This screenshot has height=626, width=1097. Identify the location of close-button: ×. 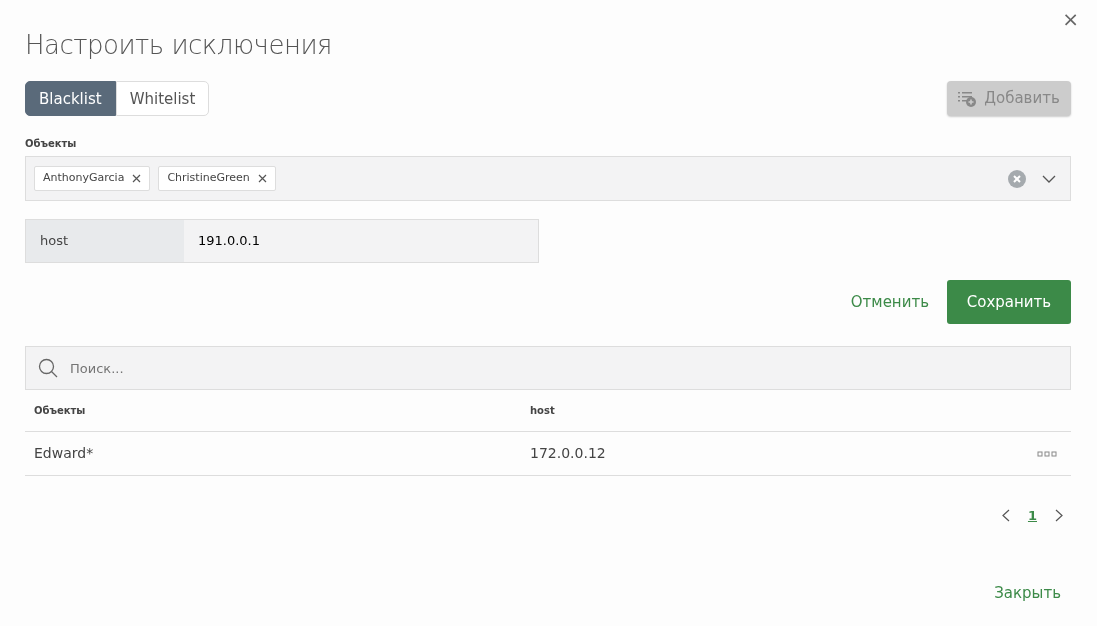
(1070, 19).